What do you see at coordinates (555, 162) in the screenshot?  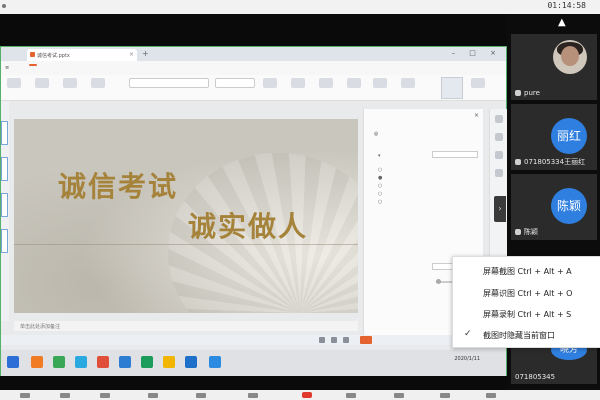 I see `participant-name: 071805334王丽红` at bounding box center [555, 162].